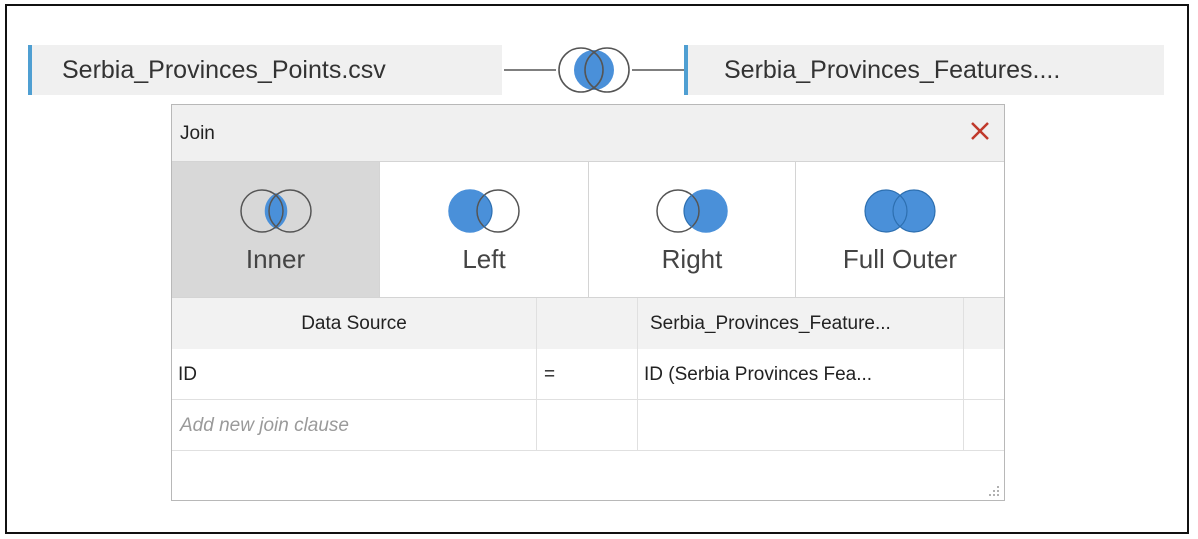 The height and width of the screenshot is (539, 1198). Describe the element at coordinates (980, 131) in the screenshot. I see `close-icon` at that location.